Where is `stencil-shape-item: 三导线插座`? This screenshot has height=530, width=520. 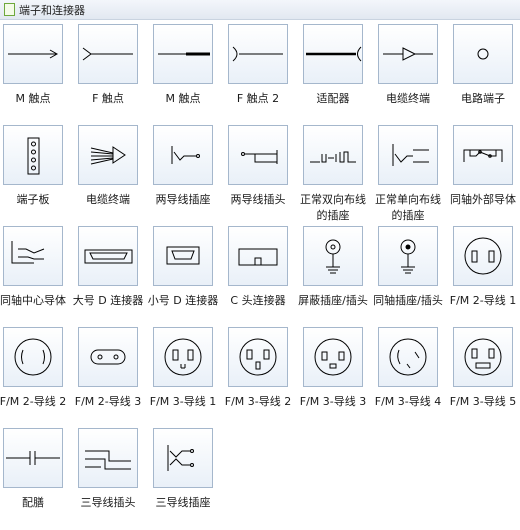 stencil-shape-item: 三导线插座 is located at coordinates (190, 479).